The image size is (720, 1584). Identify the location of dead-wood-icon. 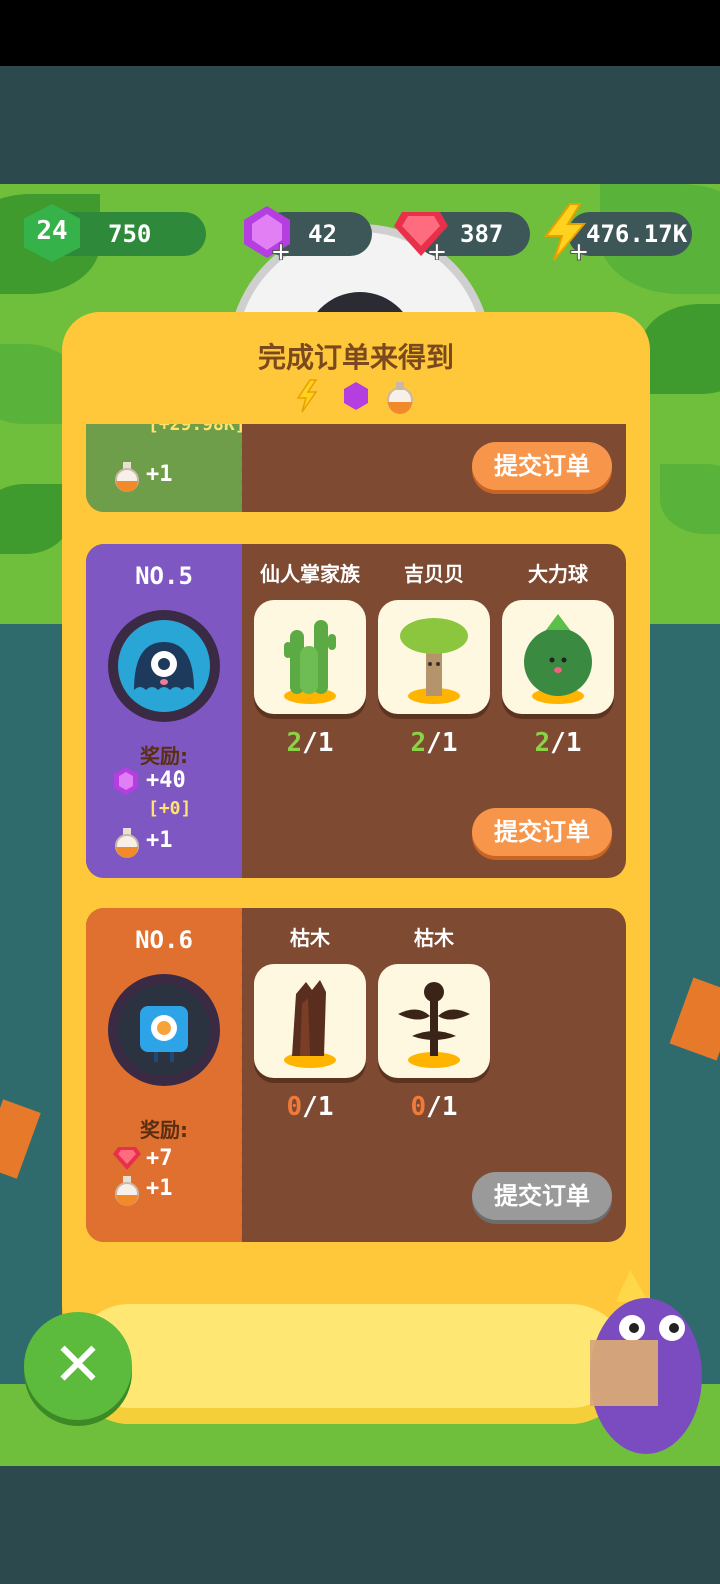
(310, 1024).